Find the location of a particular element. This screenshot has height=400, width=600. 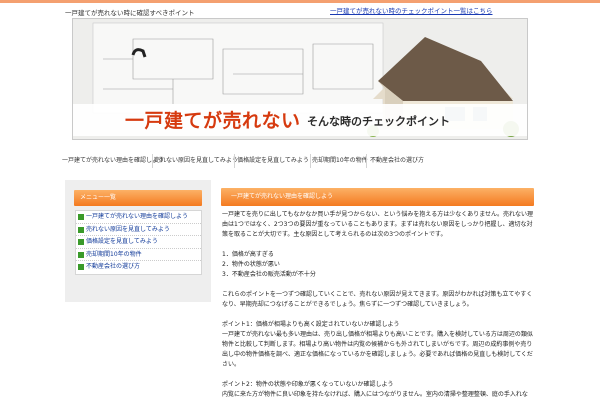

sidebar-heading: メニュー一覧 is located at coordinates (138, 198).